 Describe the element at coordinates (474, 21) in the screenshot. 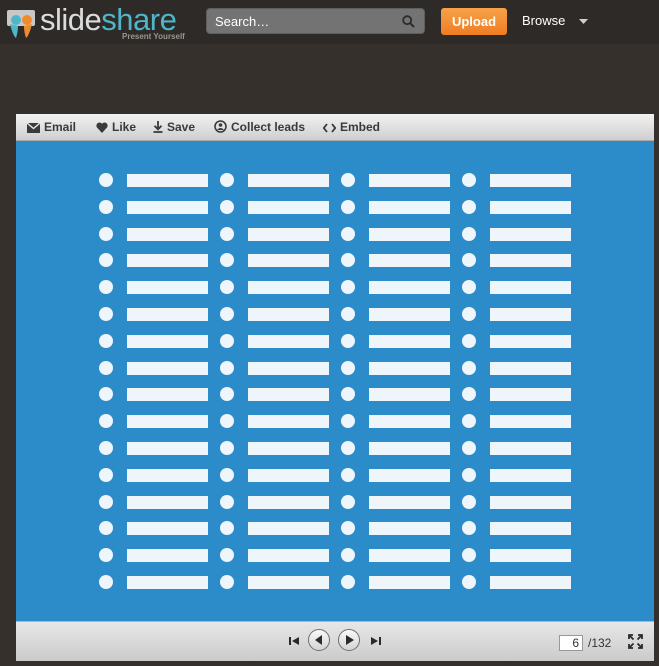

I see `upload-button: Upload` at that location.